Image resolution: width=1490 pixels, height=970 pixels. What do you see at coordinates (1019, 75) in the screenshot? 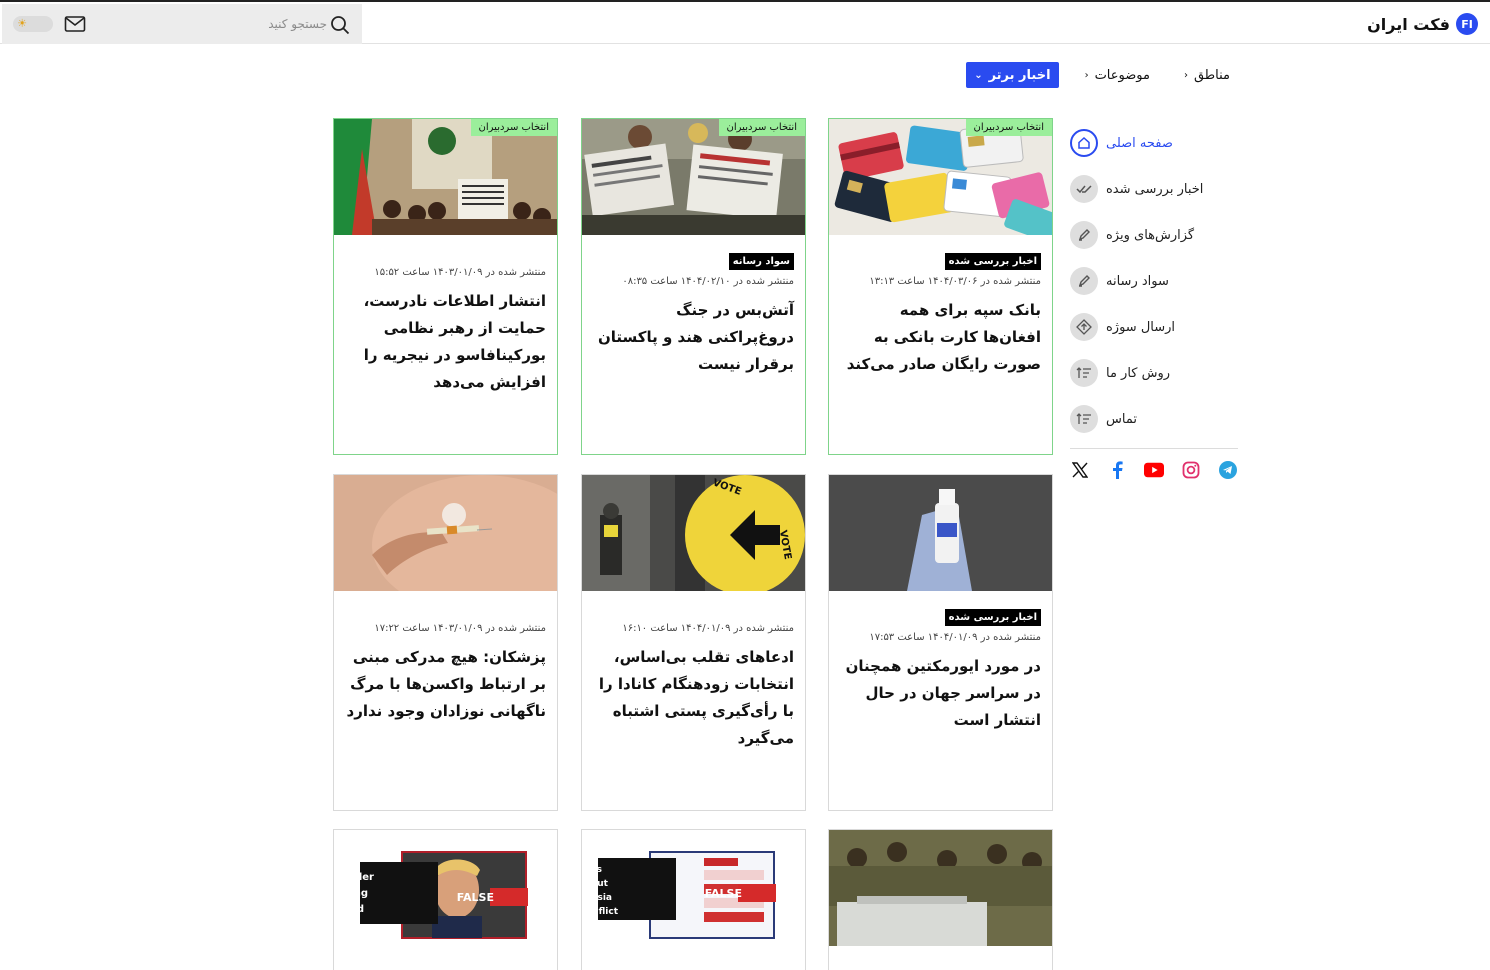
I see `nav-label: اخبار برتر` at bounding box center [1019, 75].